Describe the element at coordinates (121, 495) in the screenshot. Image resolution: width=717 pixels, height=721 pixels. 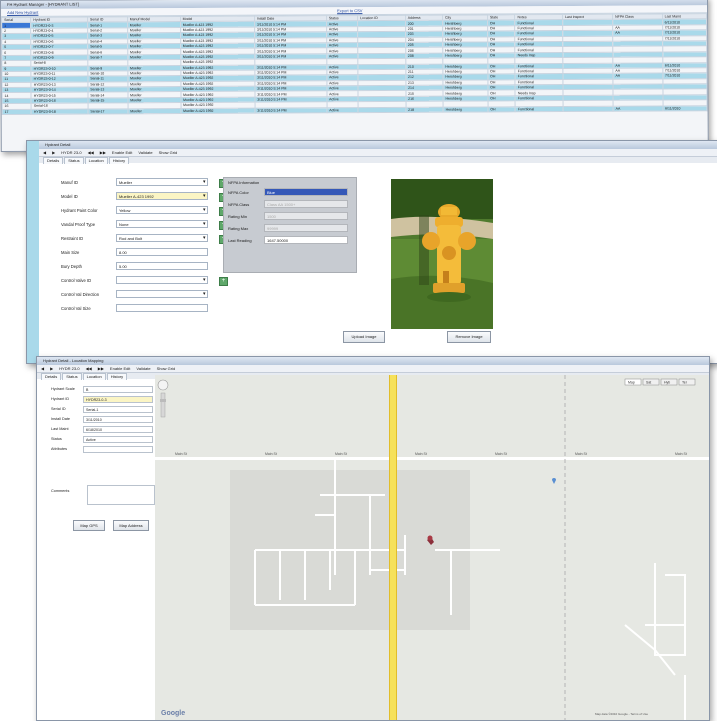
I see `comments-field` at that location.